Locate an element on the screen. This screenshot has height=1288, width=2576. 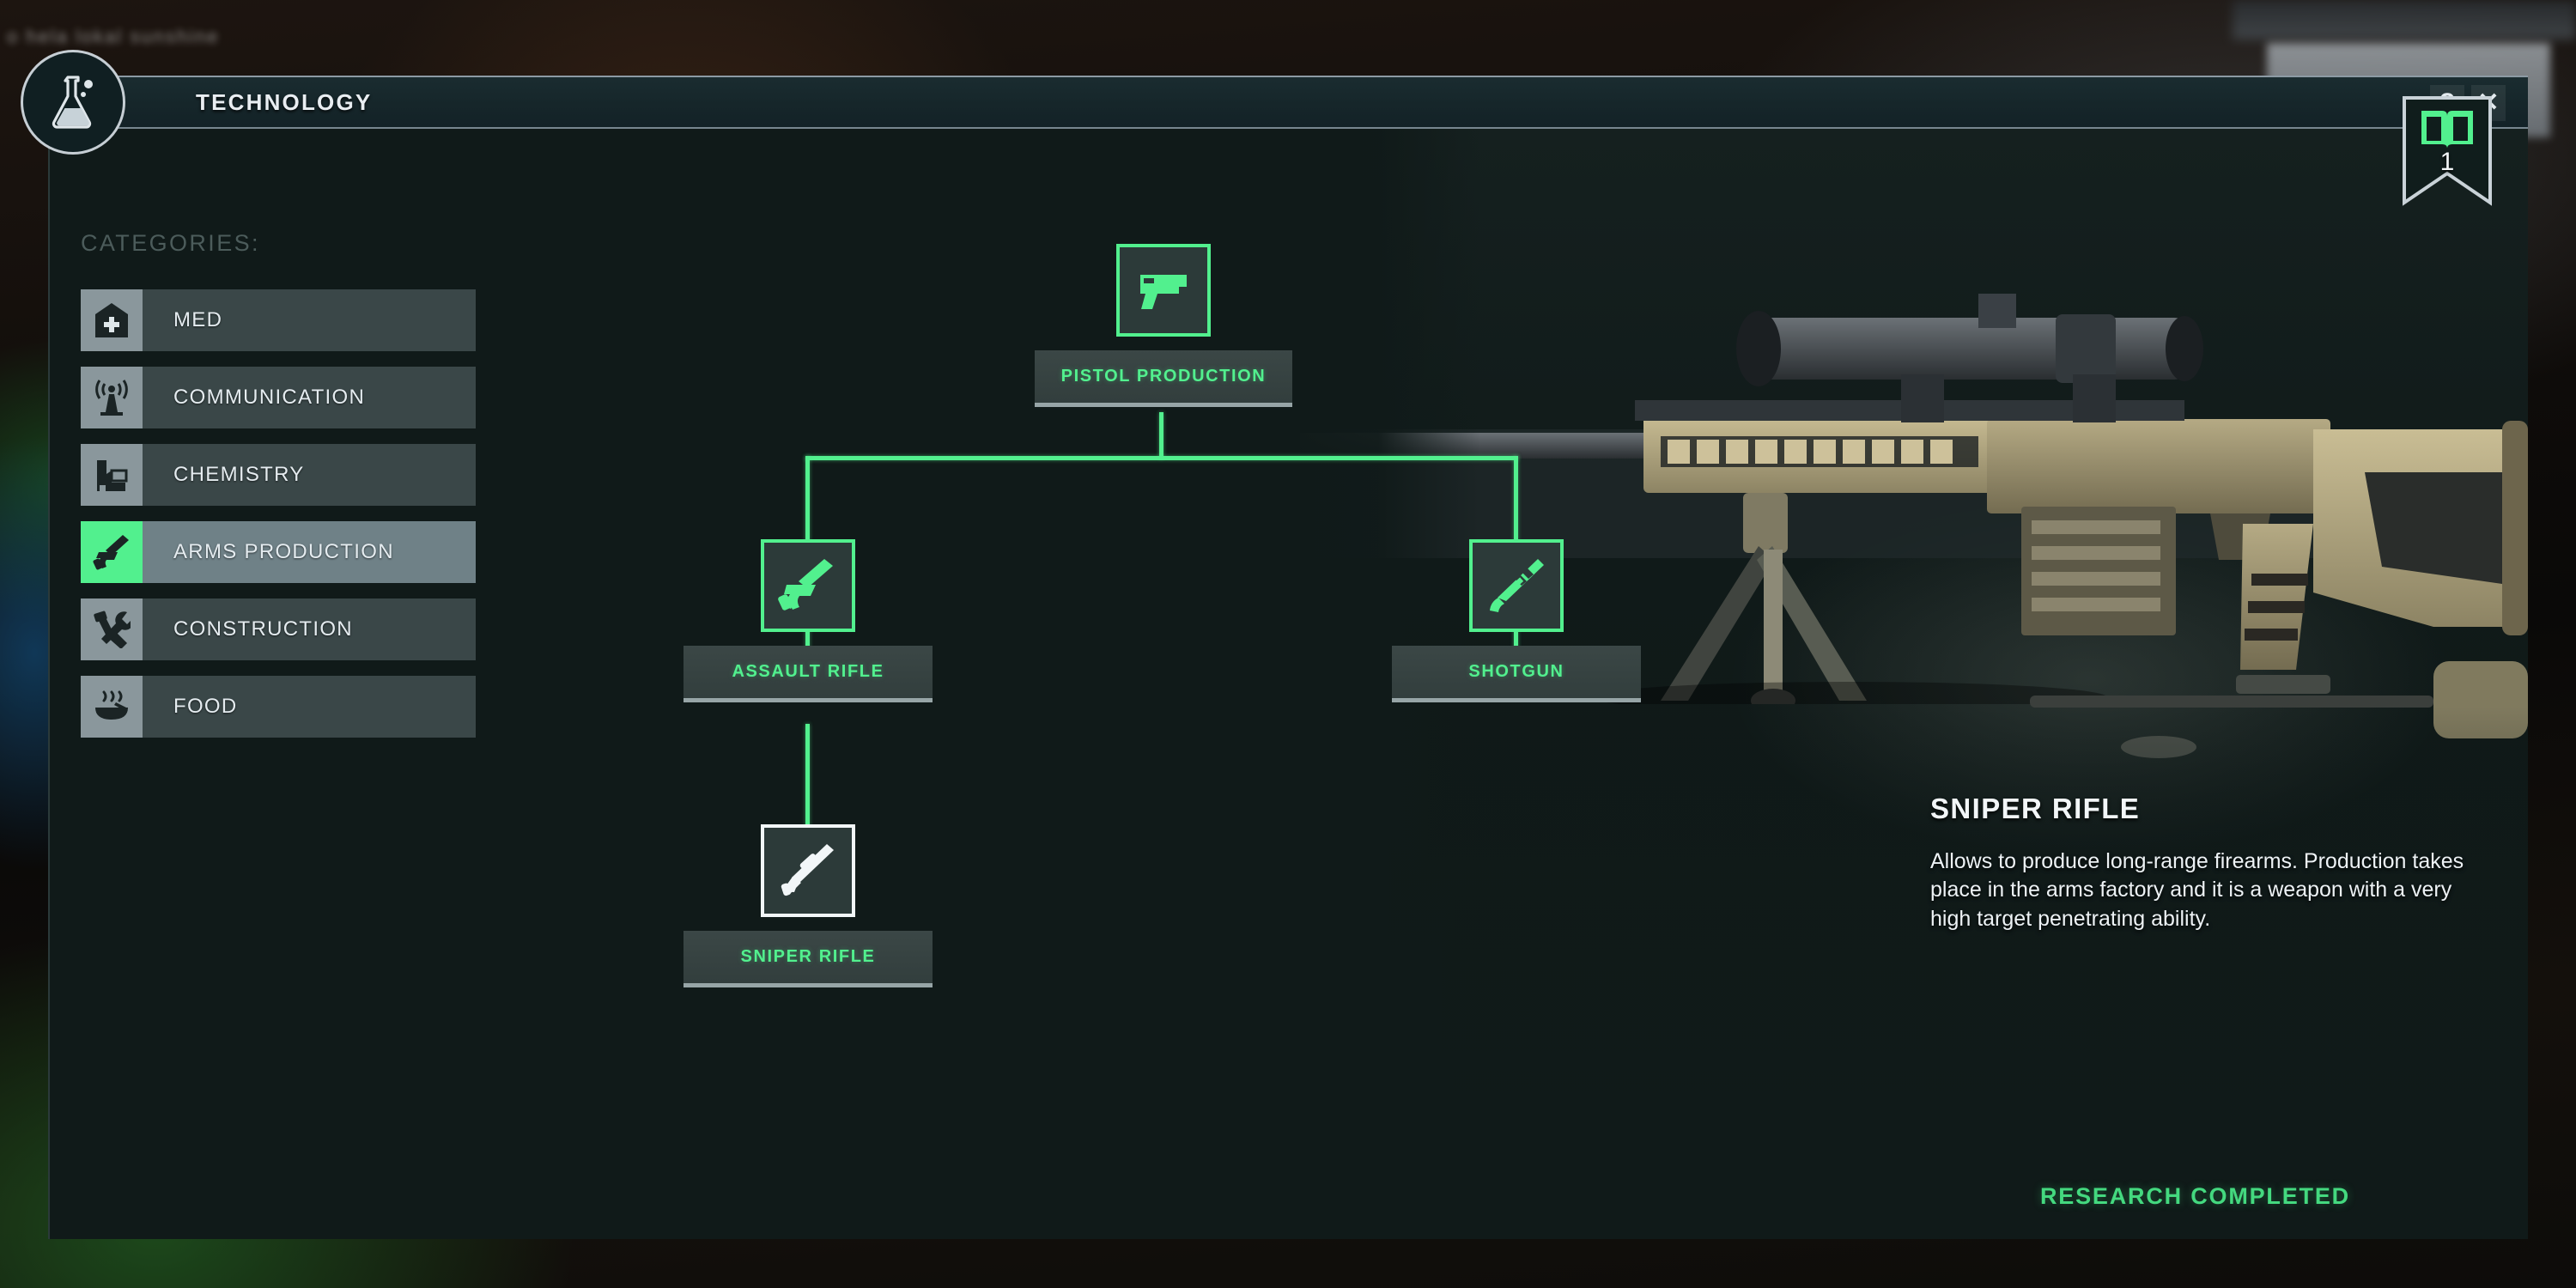
tech-node-label-text: PISTOL PRODUCTION is located at coordinates (1163, 377).